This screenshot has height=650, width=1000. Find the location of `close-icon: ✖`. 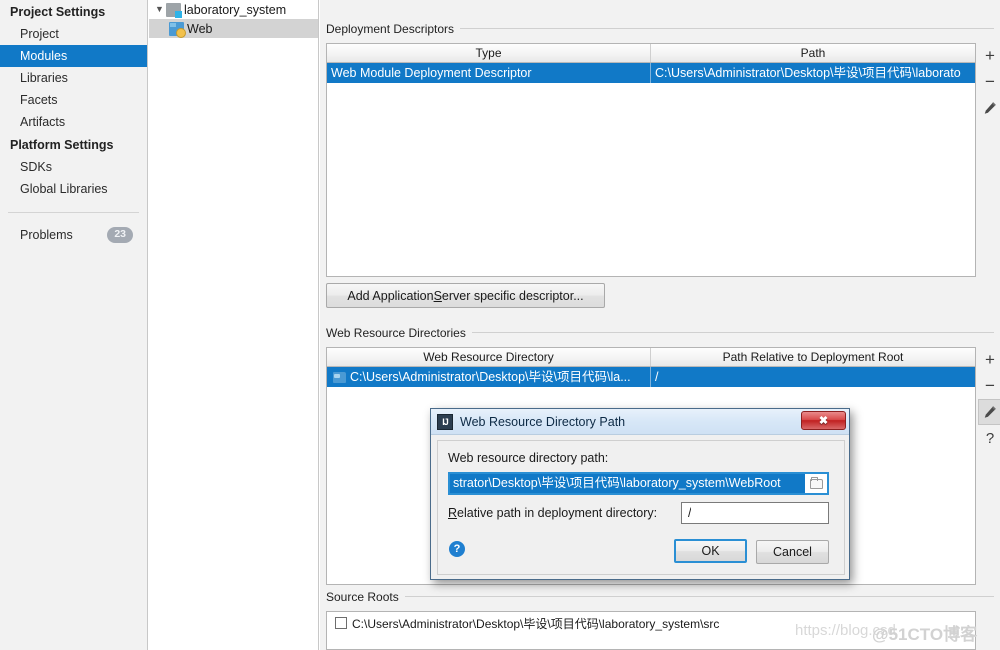

close-icon: ✖ is located at coordinates (823, 420).